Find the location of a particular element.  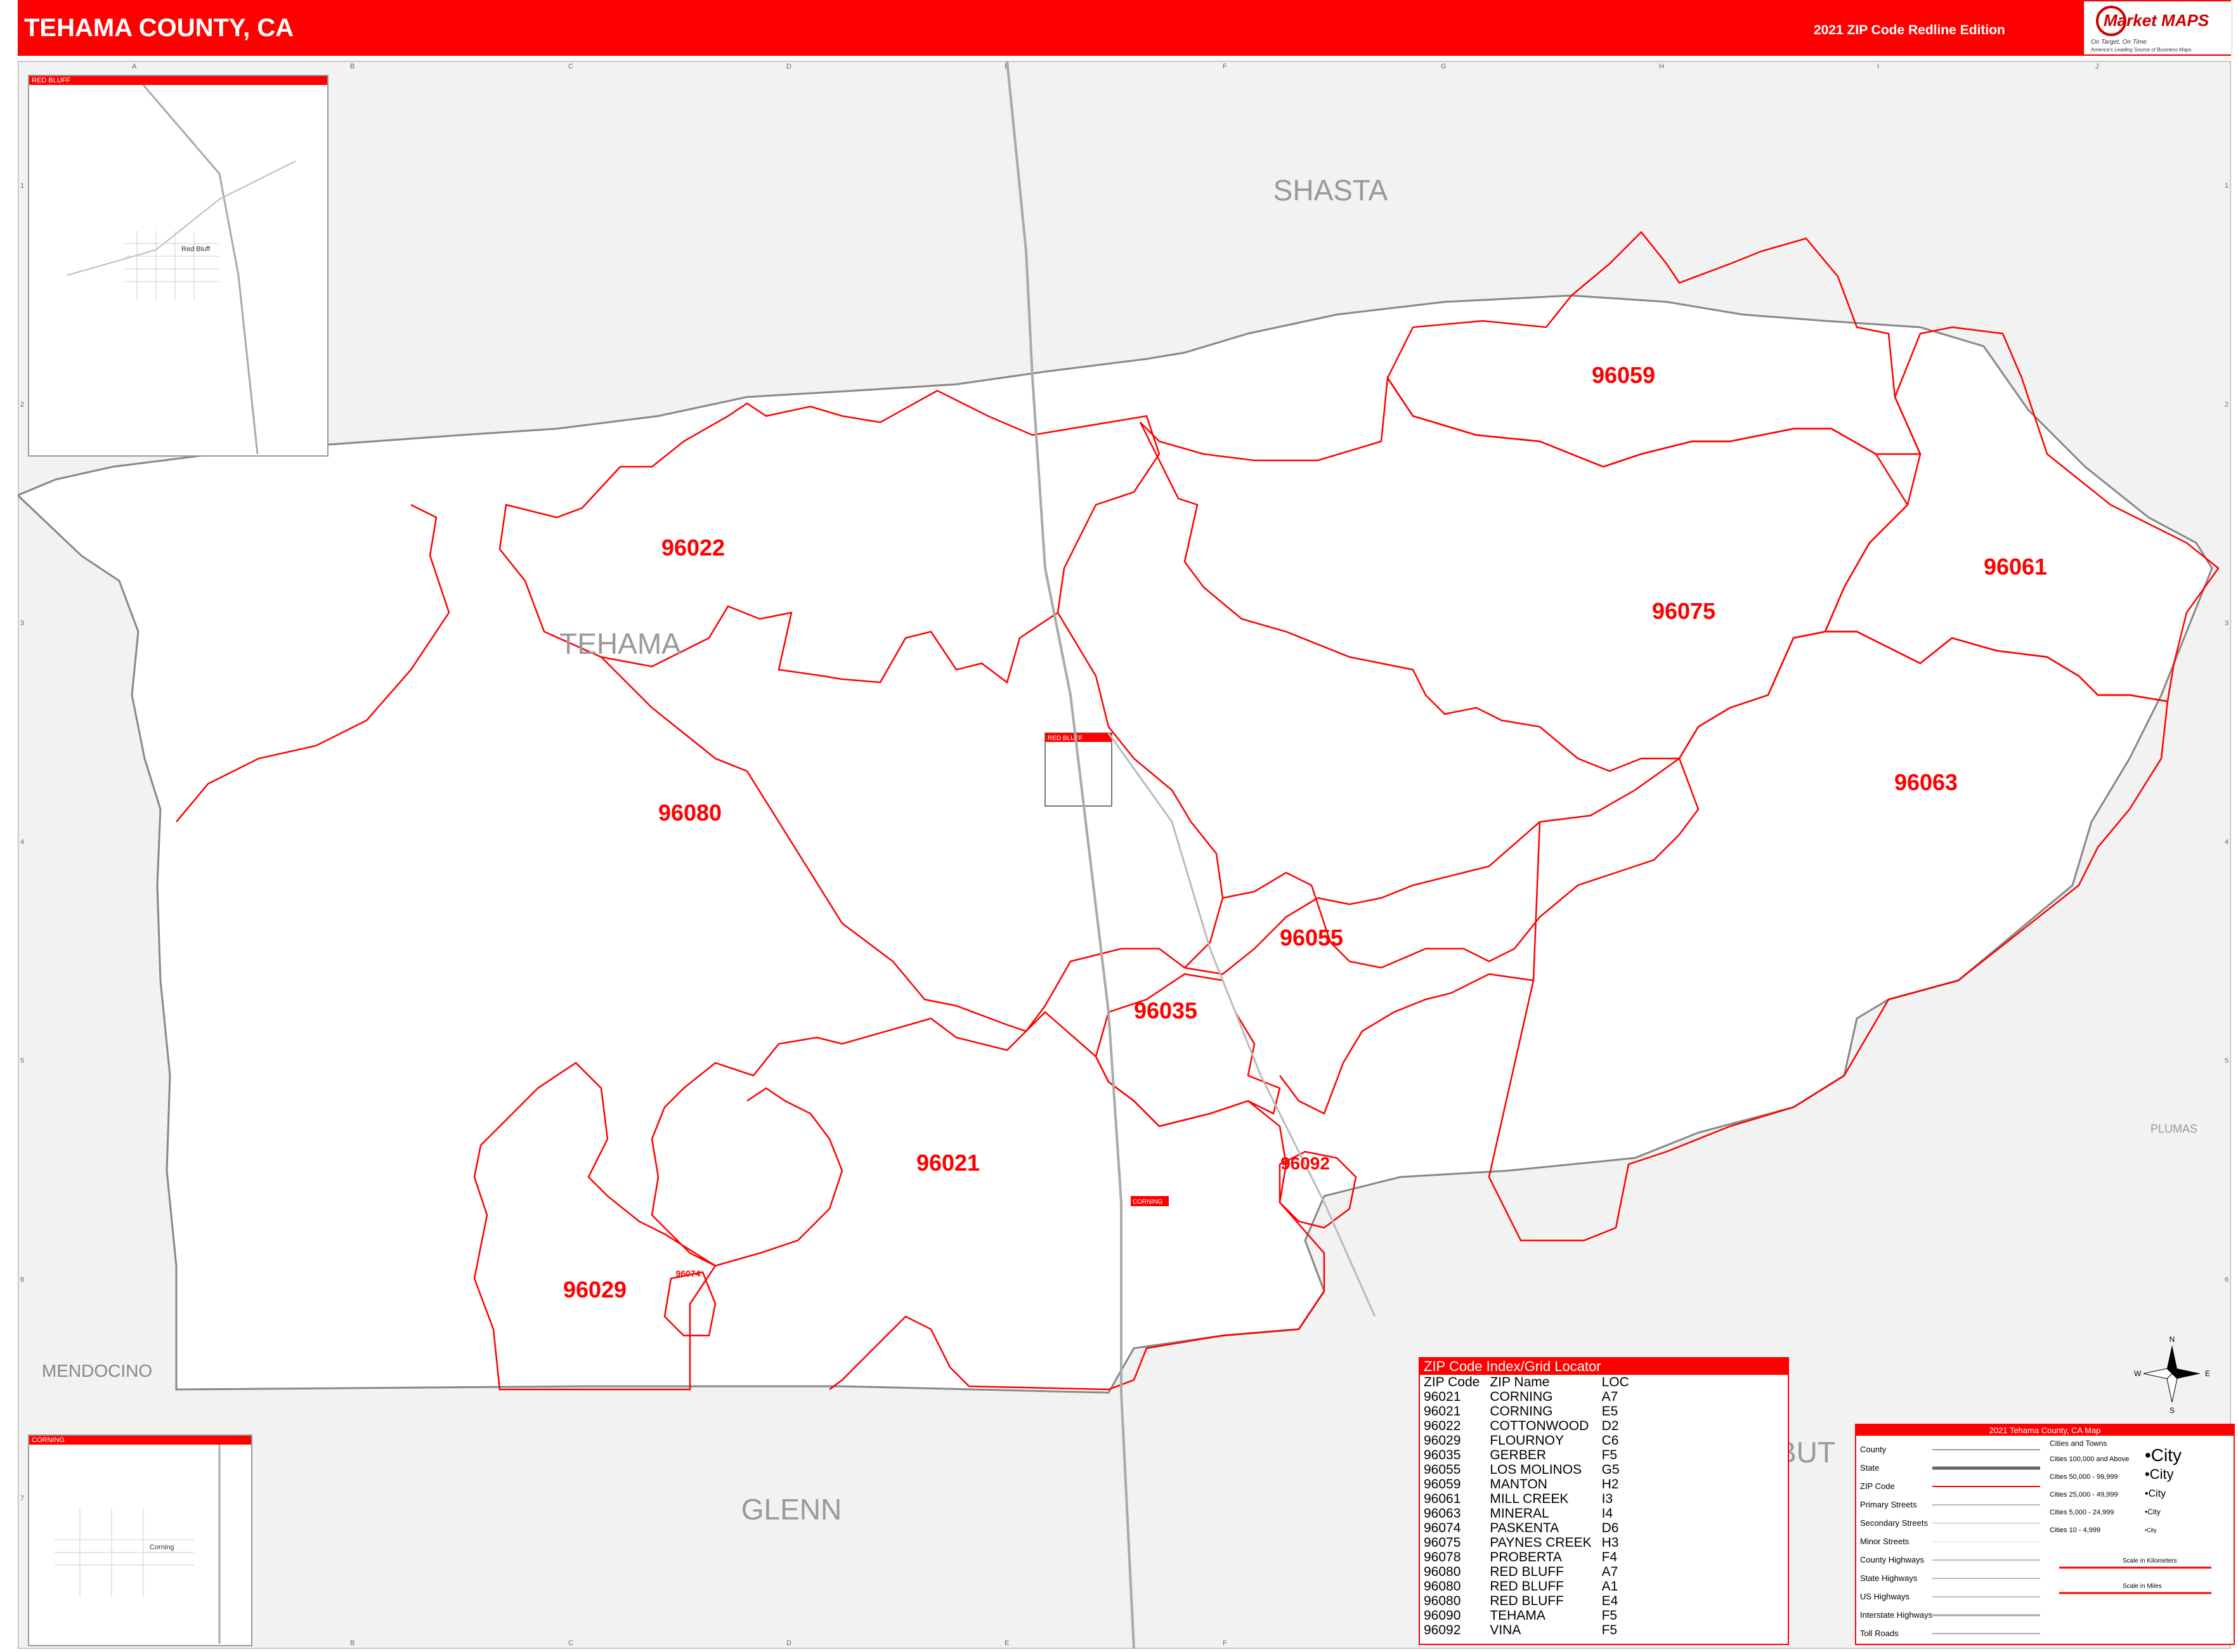

zip-label-96075: 96075 is located at coordinates (1683, 611).